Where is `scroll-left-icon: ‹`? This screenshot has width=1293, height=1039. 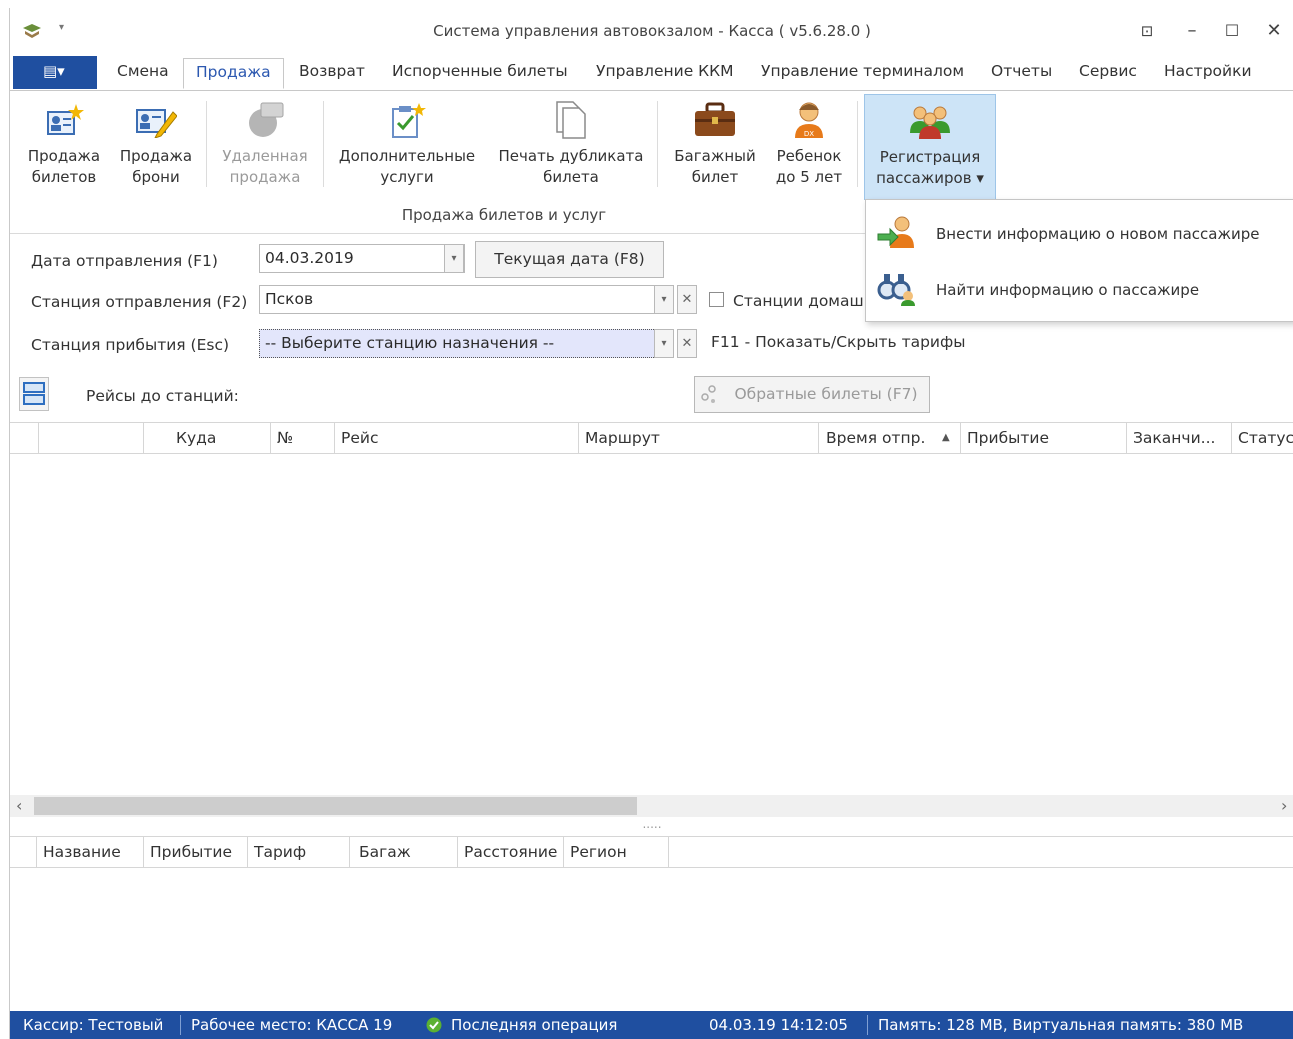
scroll-left-icon: ‹ is located at coordinates (19, 805).